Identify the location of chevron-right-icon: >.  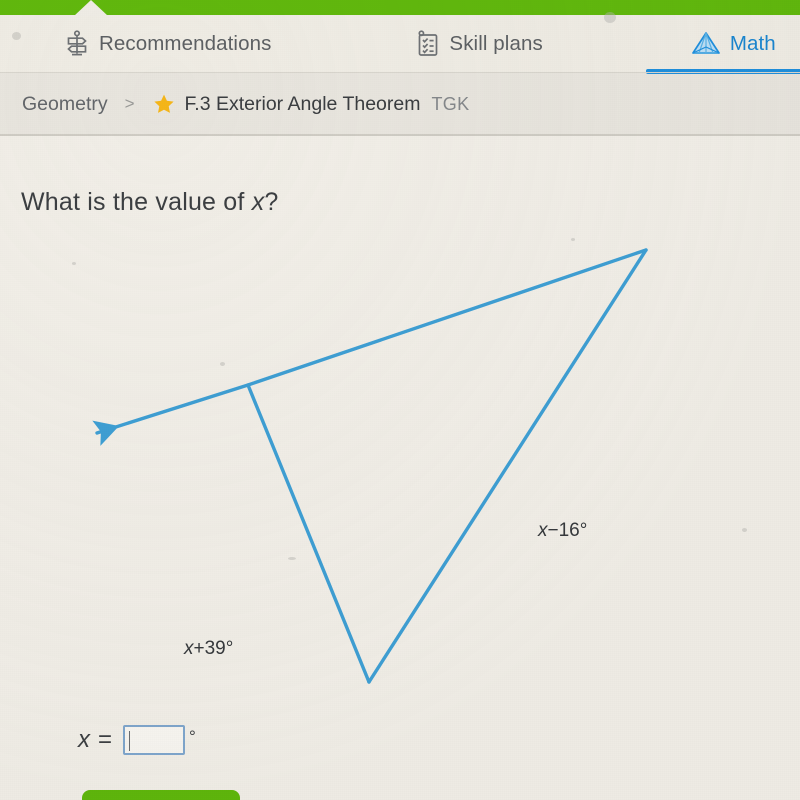
(129, 103).